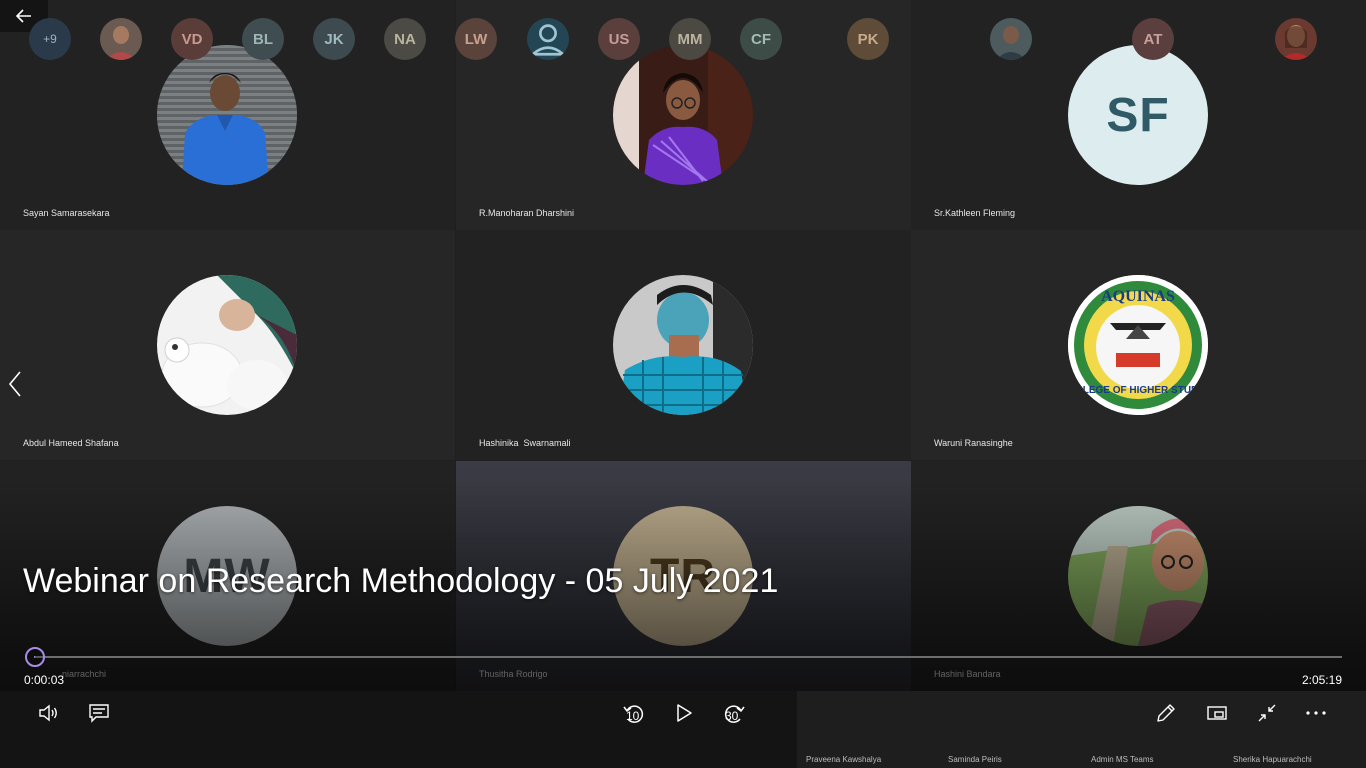 The image size is (1366, 768). What do you see at coordinates (513, 674) in the screenshot?
I see `participant-name: Thusitha Rodrigo` at bounding box center [513, 674].